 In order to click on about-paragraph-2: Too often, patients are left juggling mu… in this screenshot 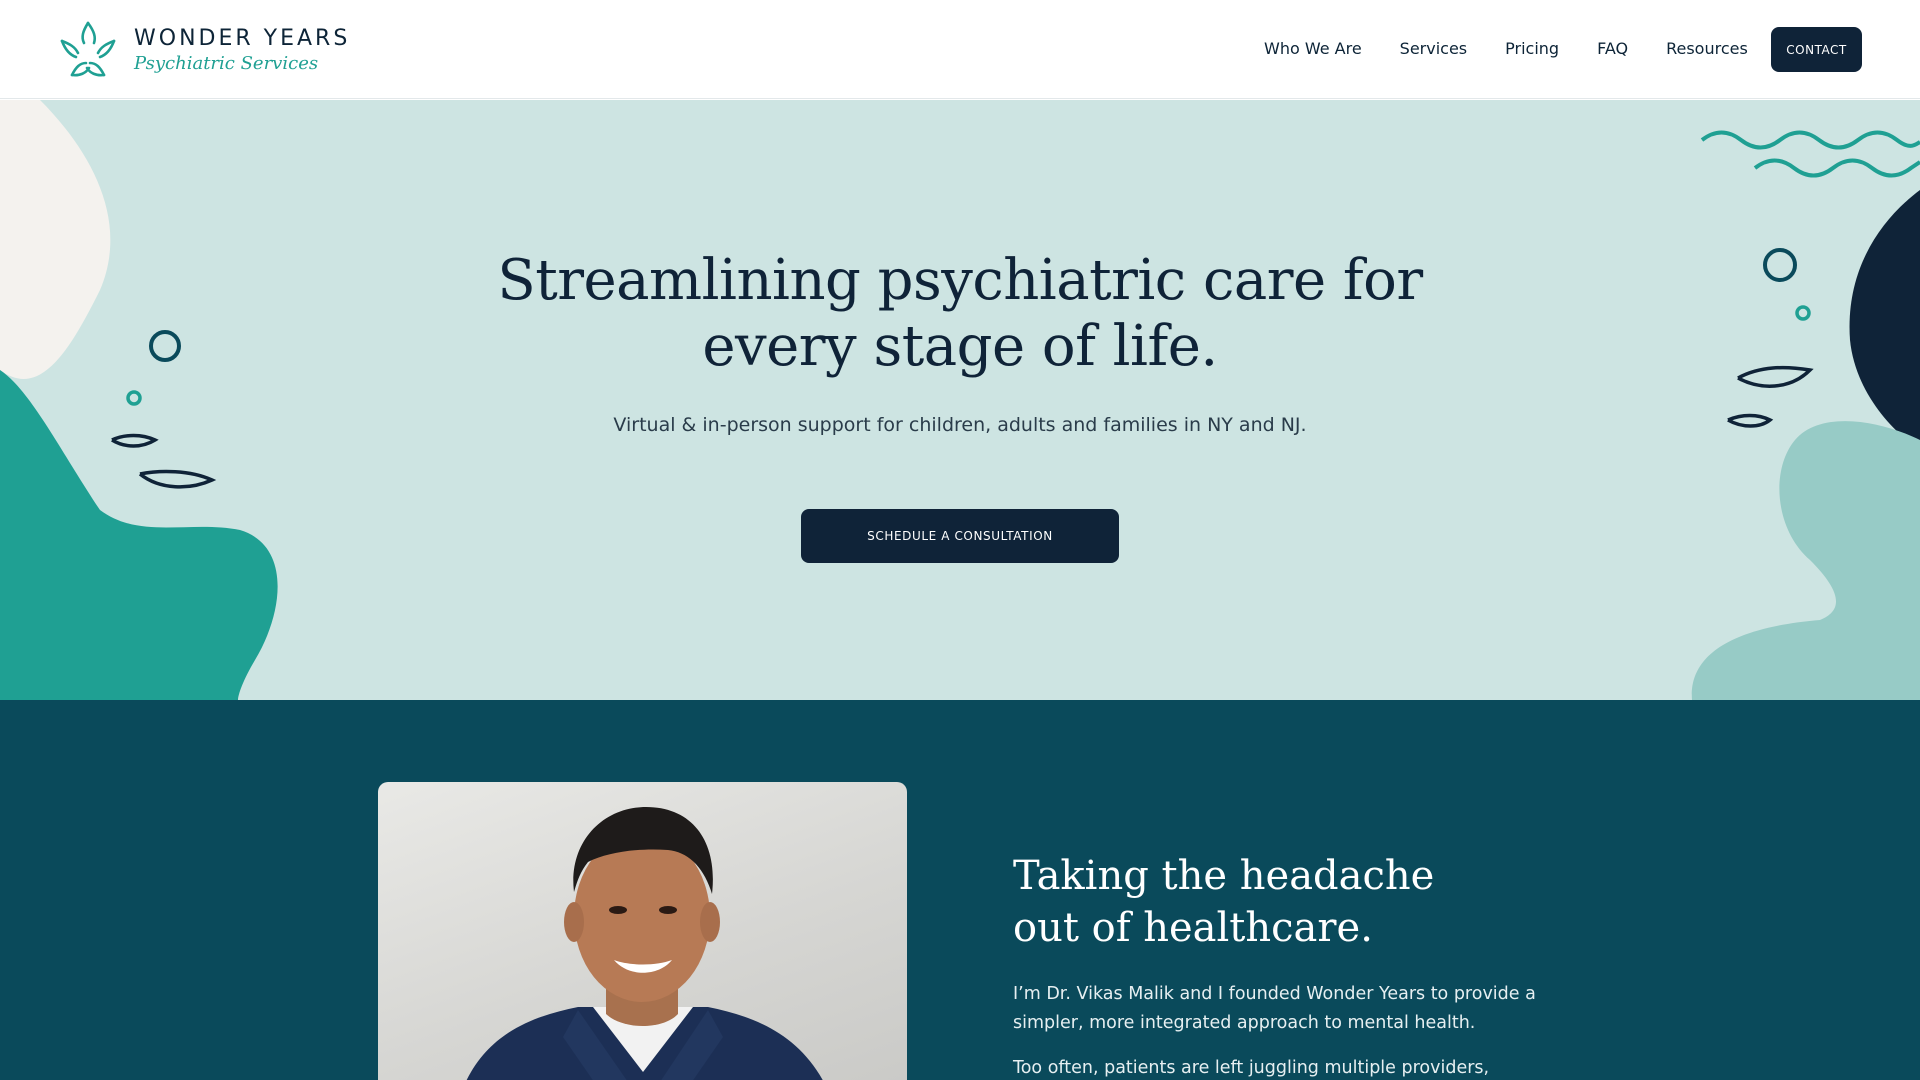, I will do `click(1251, 1068)`.